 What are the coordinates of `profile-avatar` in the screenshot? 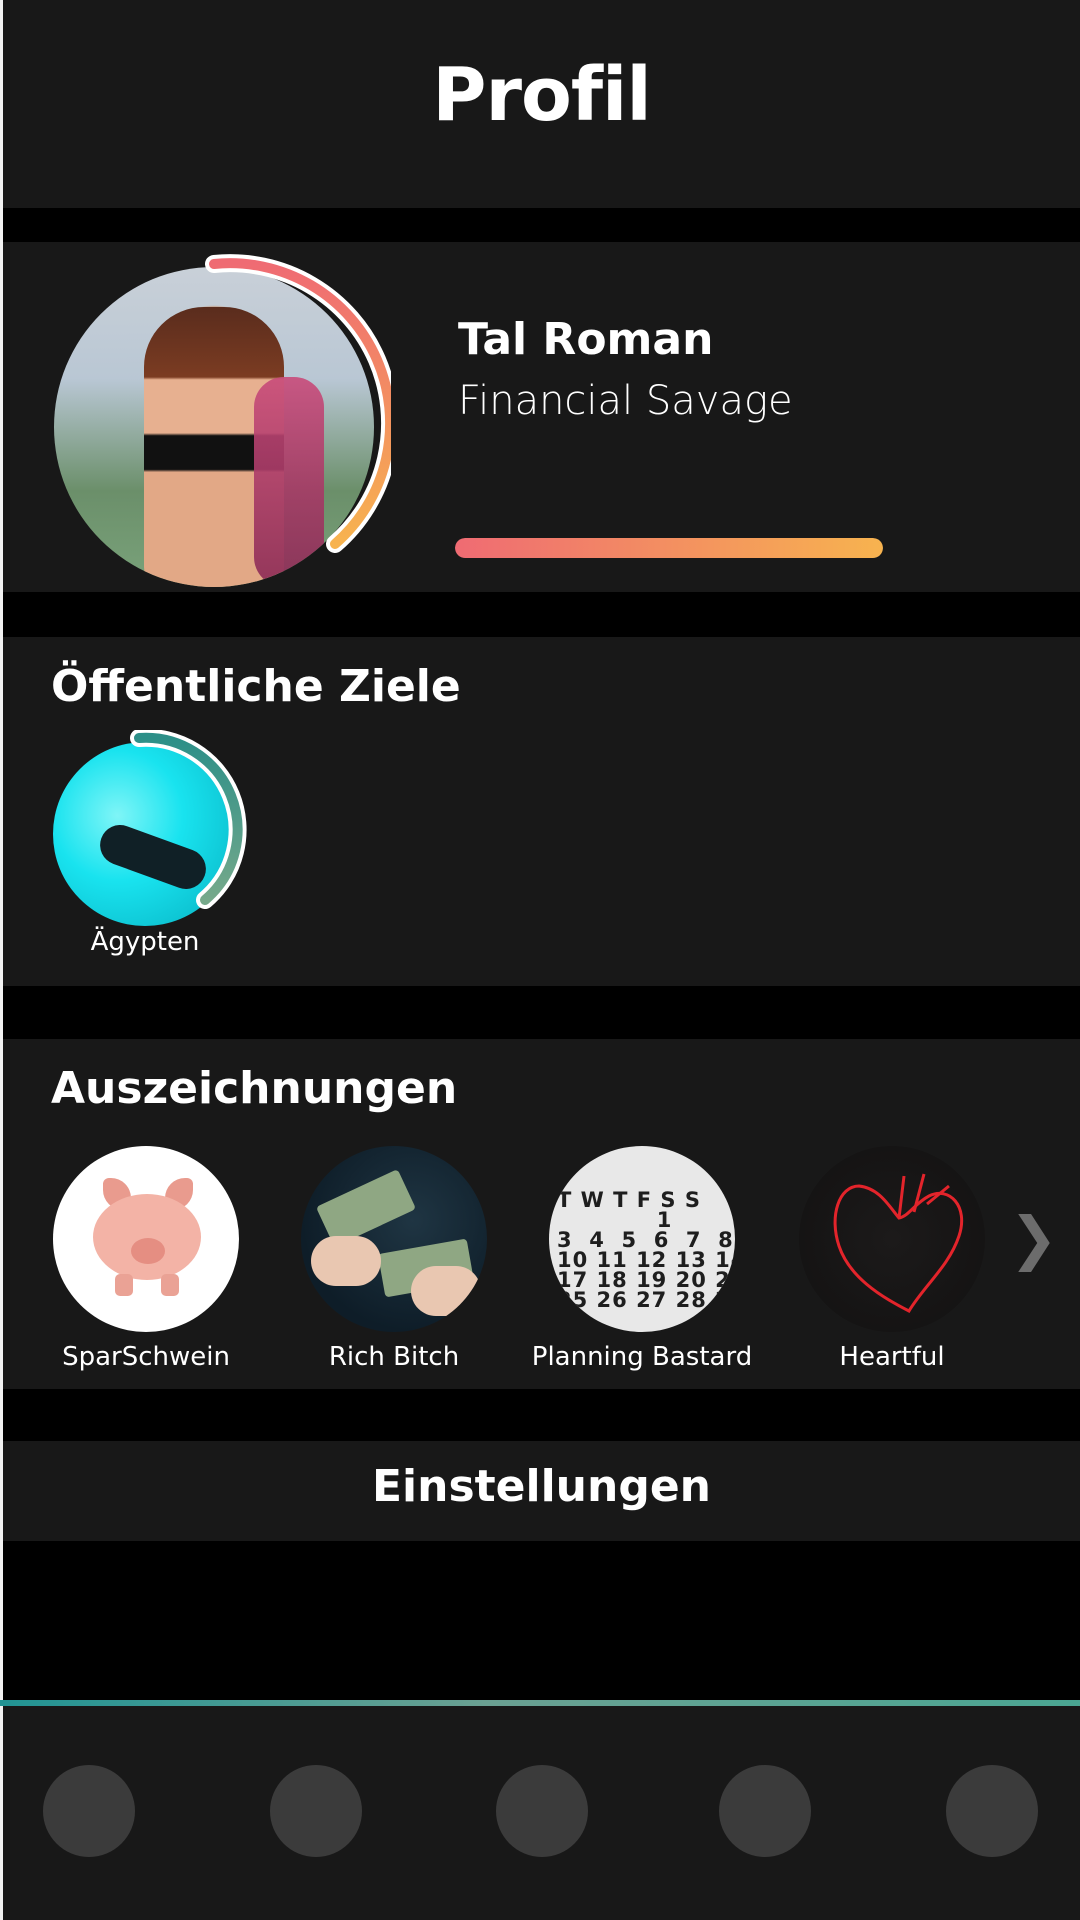 It's located at (221, 424).